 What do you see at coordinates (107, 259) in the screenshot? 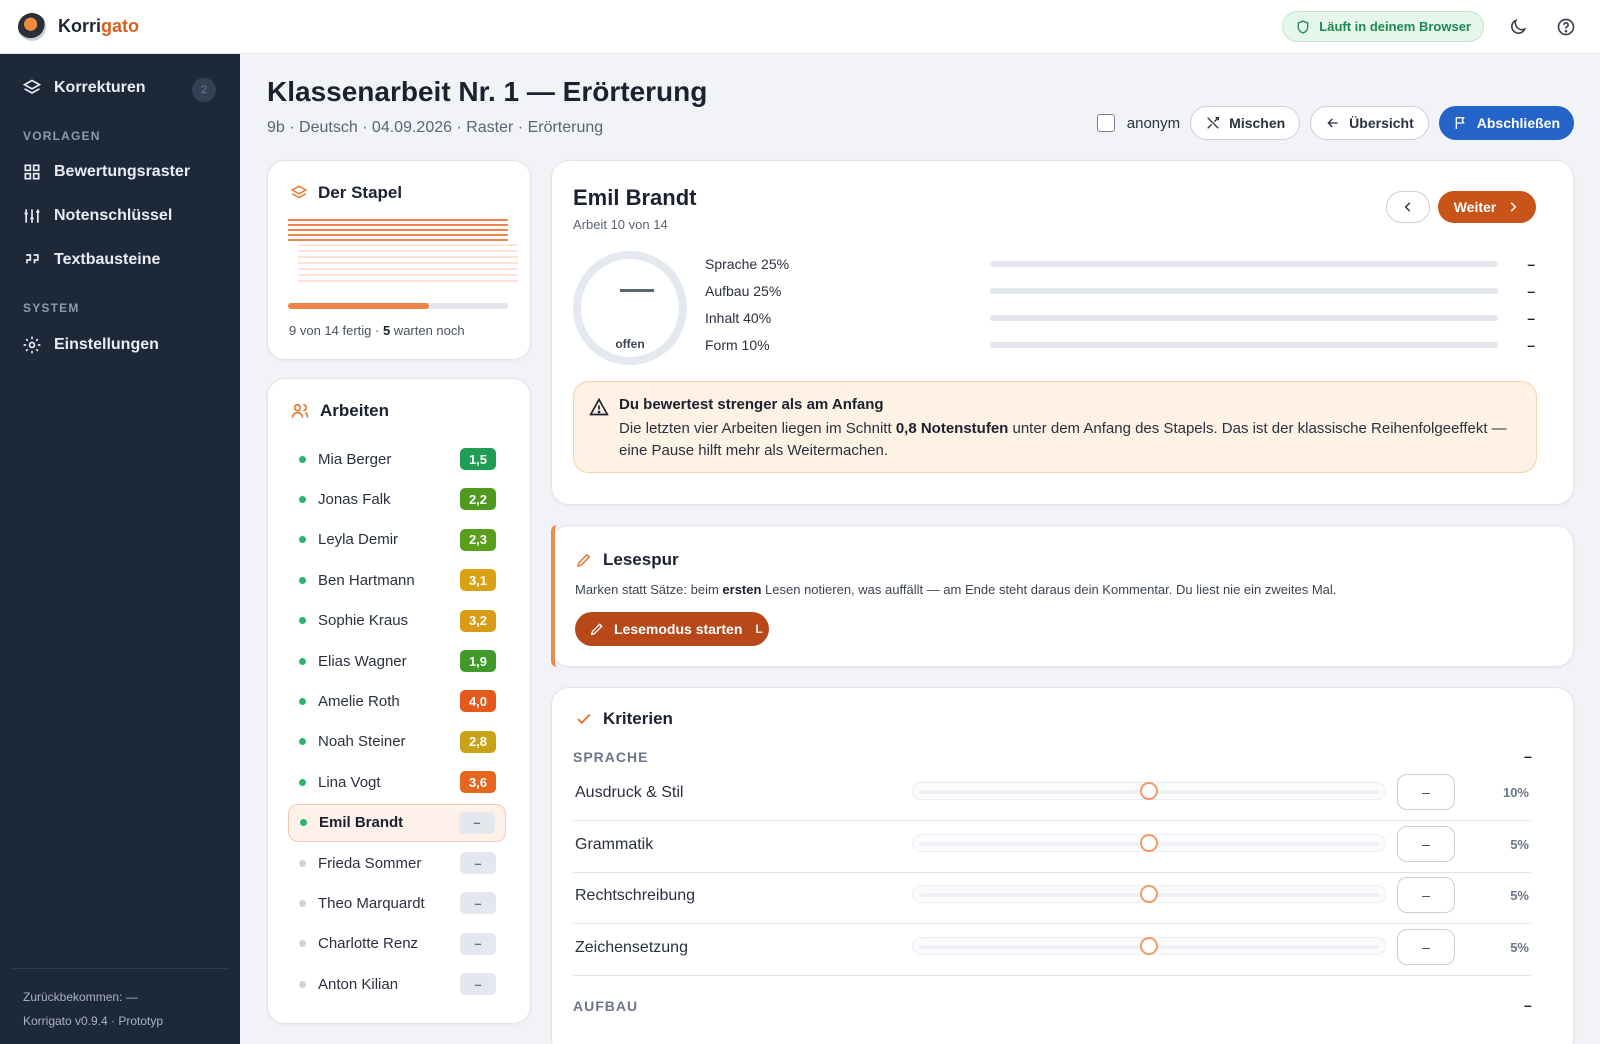
I see `sidebar-item-label: Textbausteine` at bounding box center [107, 259].